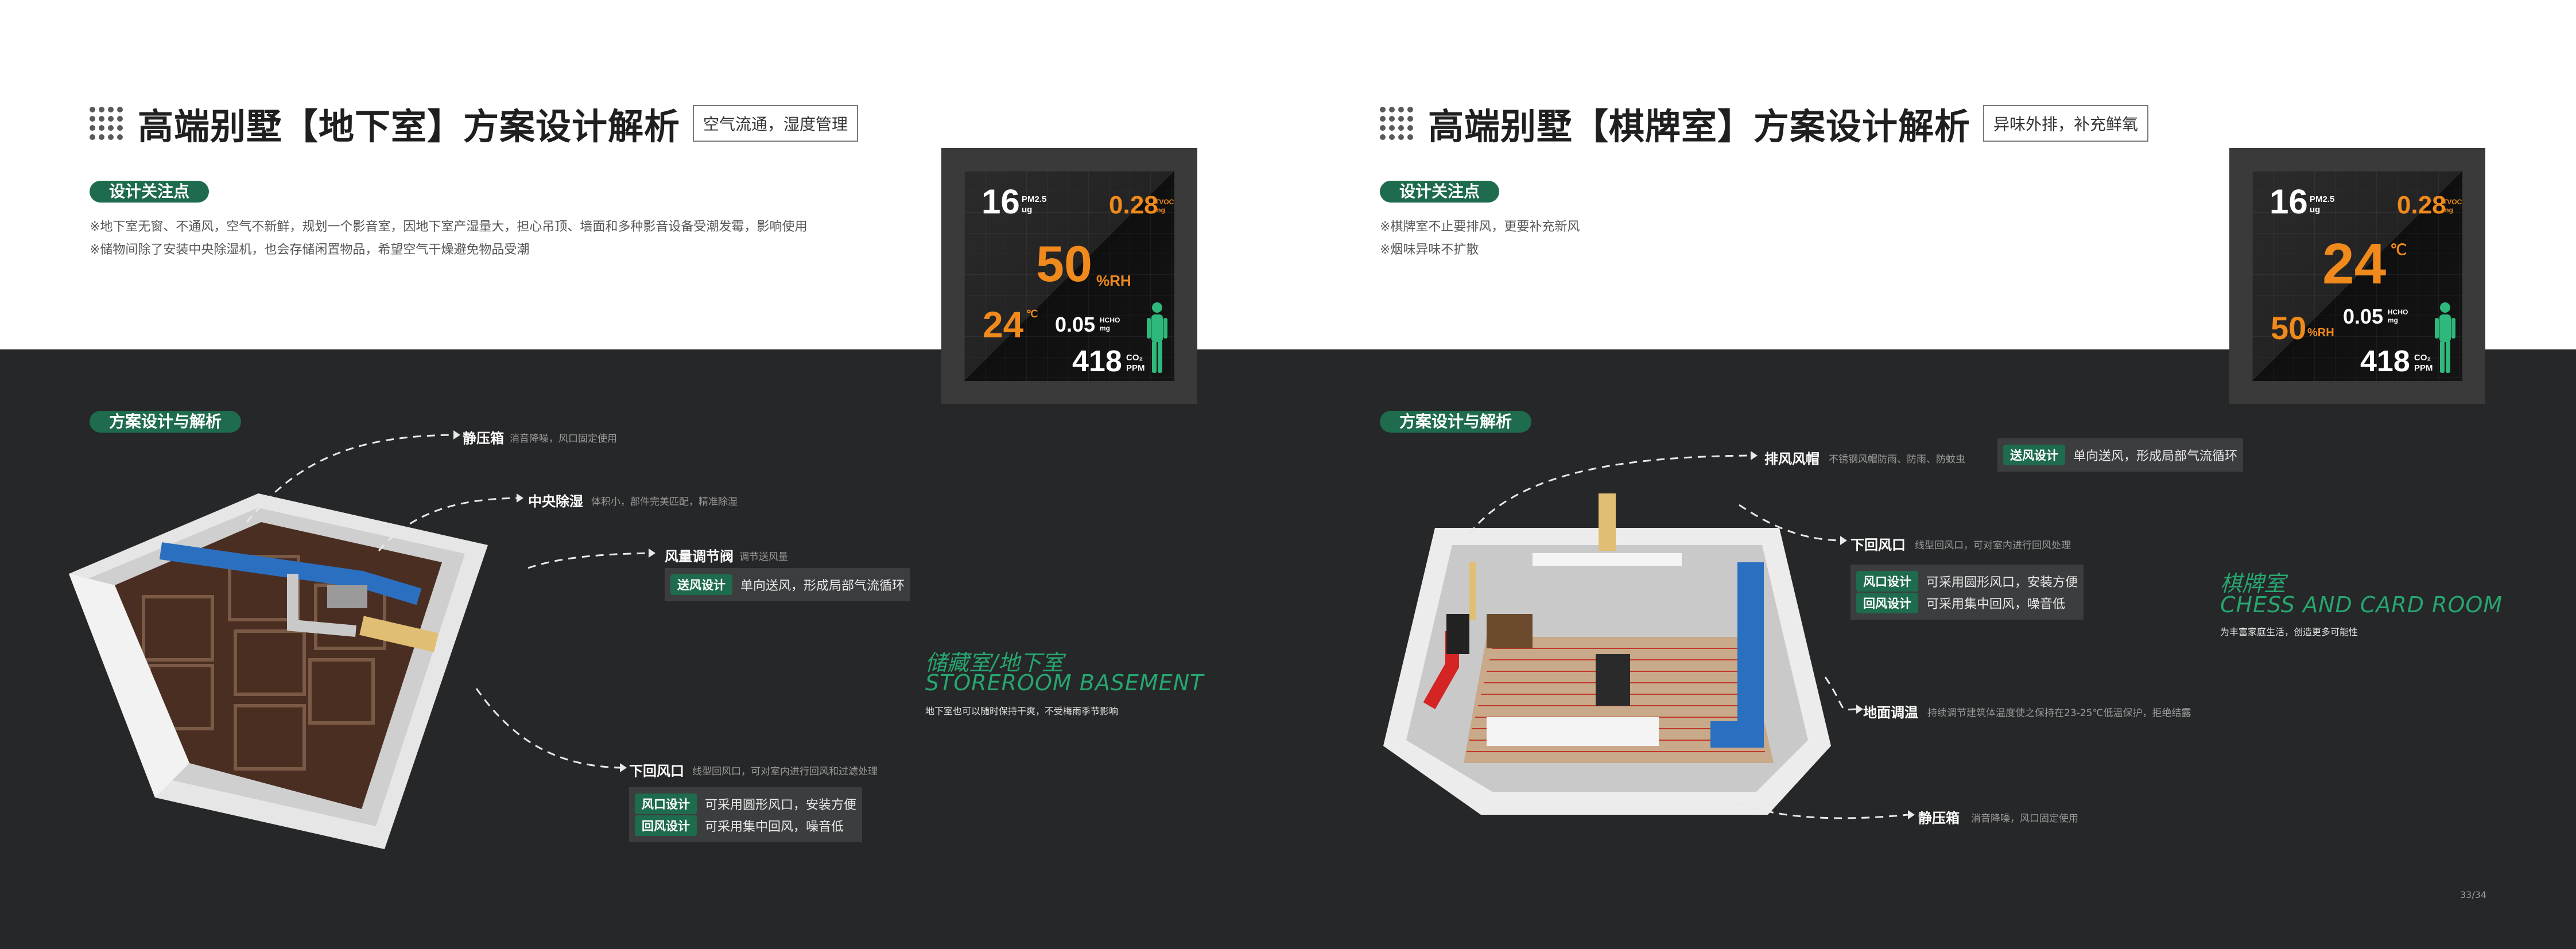 Image resolution: width=2576 pixels, height=949 pixels. What do you see at coordinates (1993, 545) in the screenshot?
I see `right-callout-2-desc: 线型回风口，可对室内进行回风处理` at bounding box center [1993, 545].